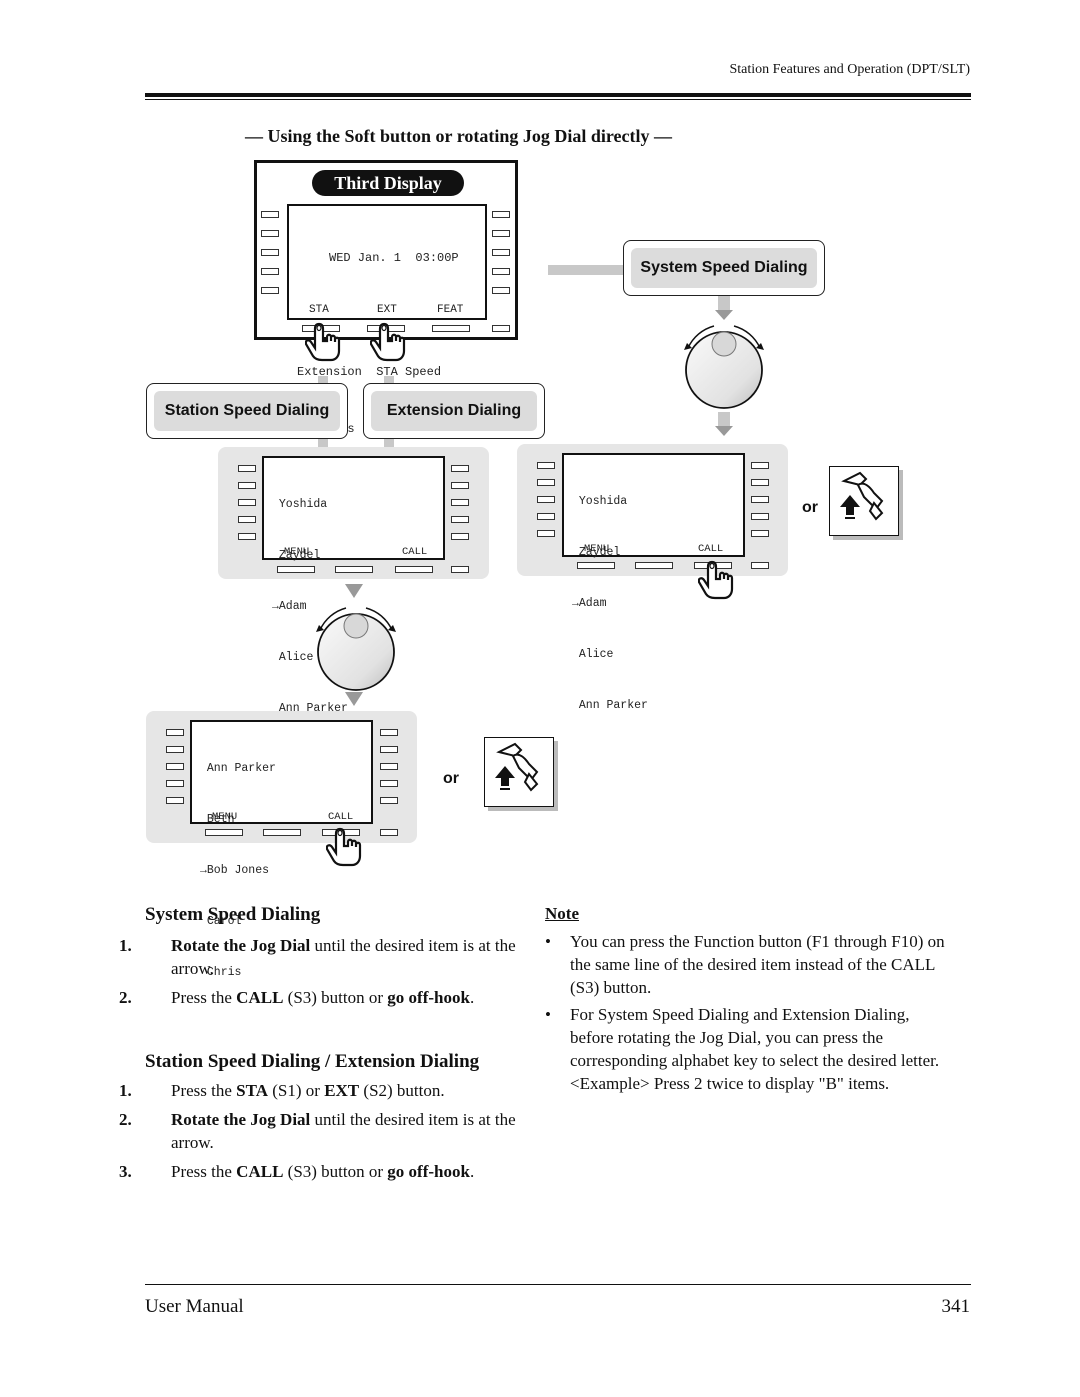 The image size is (1080, 1397). Describe the element at coordinates (247, 411) in the screenshot. I see `station-speed-dialing-label: Station Speed Dialing` at that location.